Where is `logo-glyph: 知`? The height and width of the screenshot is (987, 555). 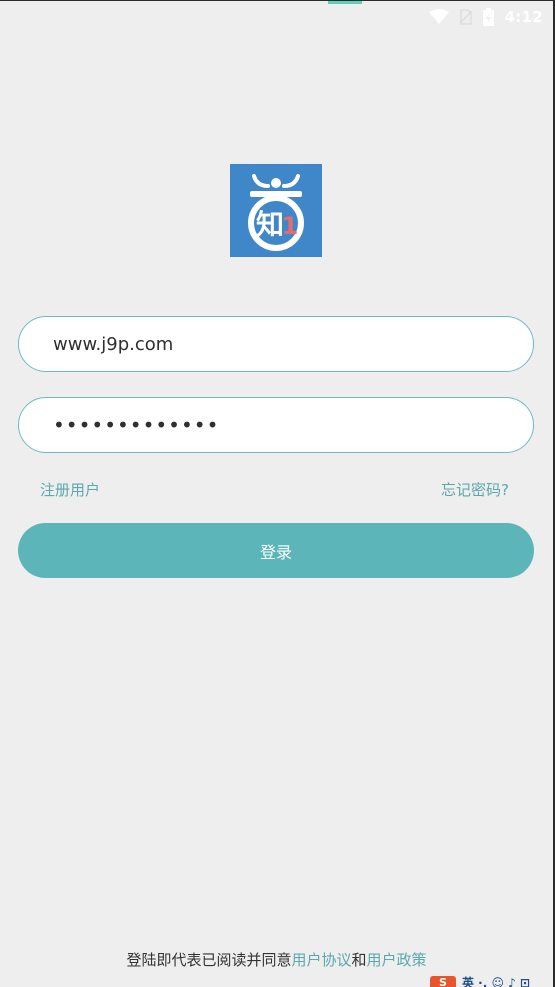 logo-glyph: 知 is located at coordinates (270, 224).